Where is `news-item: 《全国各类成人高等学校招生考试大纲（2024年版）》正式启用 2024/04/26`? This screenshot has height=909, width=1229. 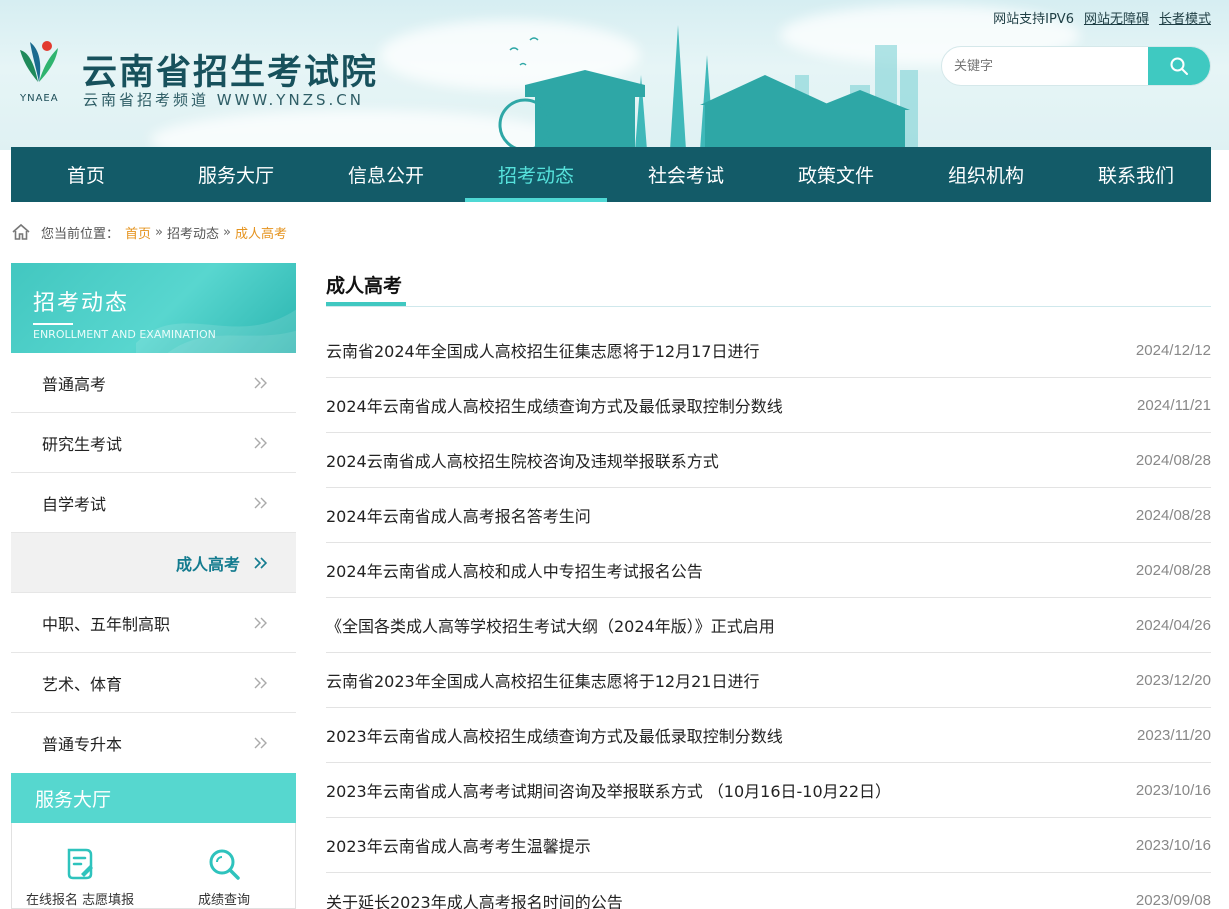 news-item: 《全国各类成人高等学校招生考试大纲（2024年版）》正式启用 2024/04/26 is located at coordinates (768, 625).